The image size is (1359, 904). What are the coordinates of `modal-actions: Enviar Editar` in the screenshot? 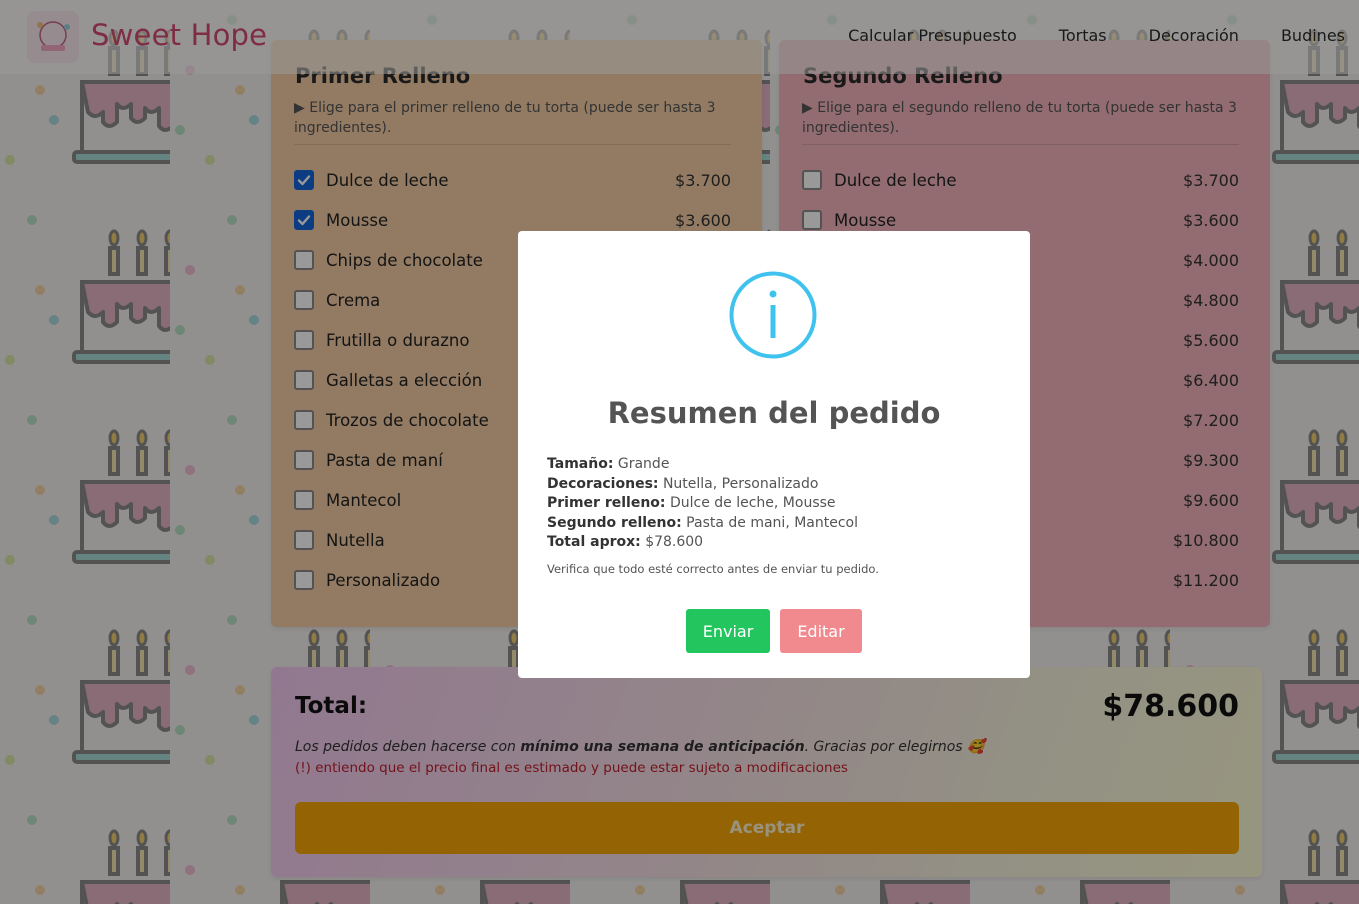 It's located at (774, 631).